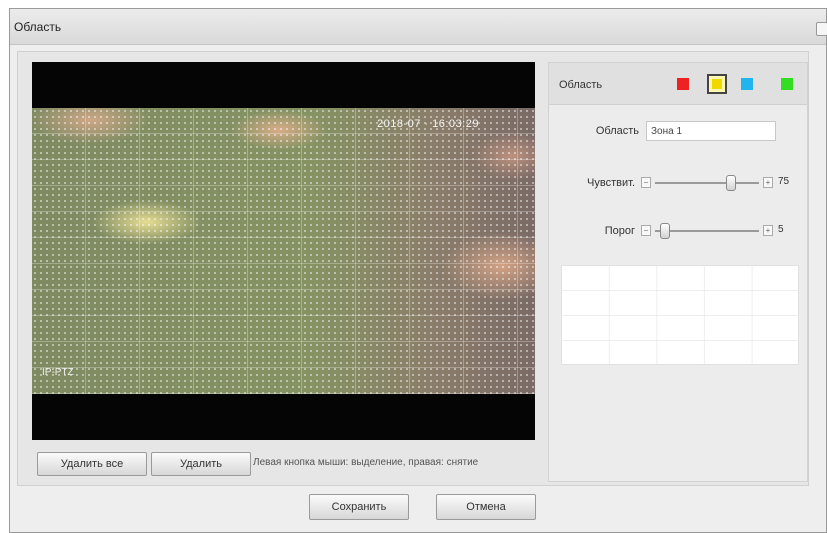 This screenshot has height=533, width=827. What do you see at coordinates (664, 231) in the screenshot?
I see `threshold-thumb` at bounding box center [664, 231].